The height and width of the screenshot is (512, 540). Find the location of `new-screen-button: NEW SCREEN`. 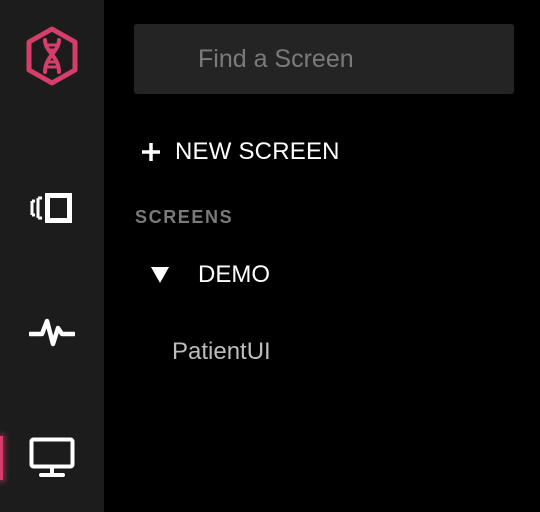

new-screen-button: NEW SCREEN is located at coordinates (237, 152).